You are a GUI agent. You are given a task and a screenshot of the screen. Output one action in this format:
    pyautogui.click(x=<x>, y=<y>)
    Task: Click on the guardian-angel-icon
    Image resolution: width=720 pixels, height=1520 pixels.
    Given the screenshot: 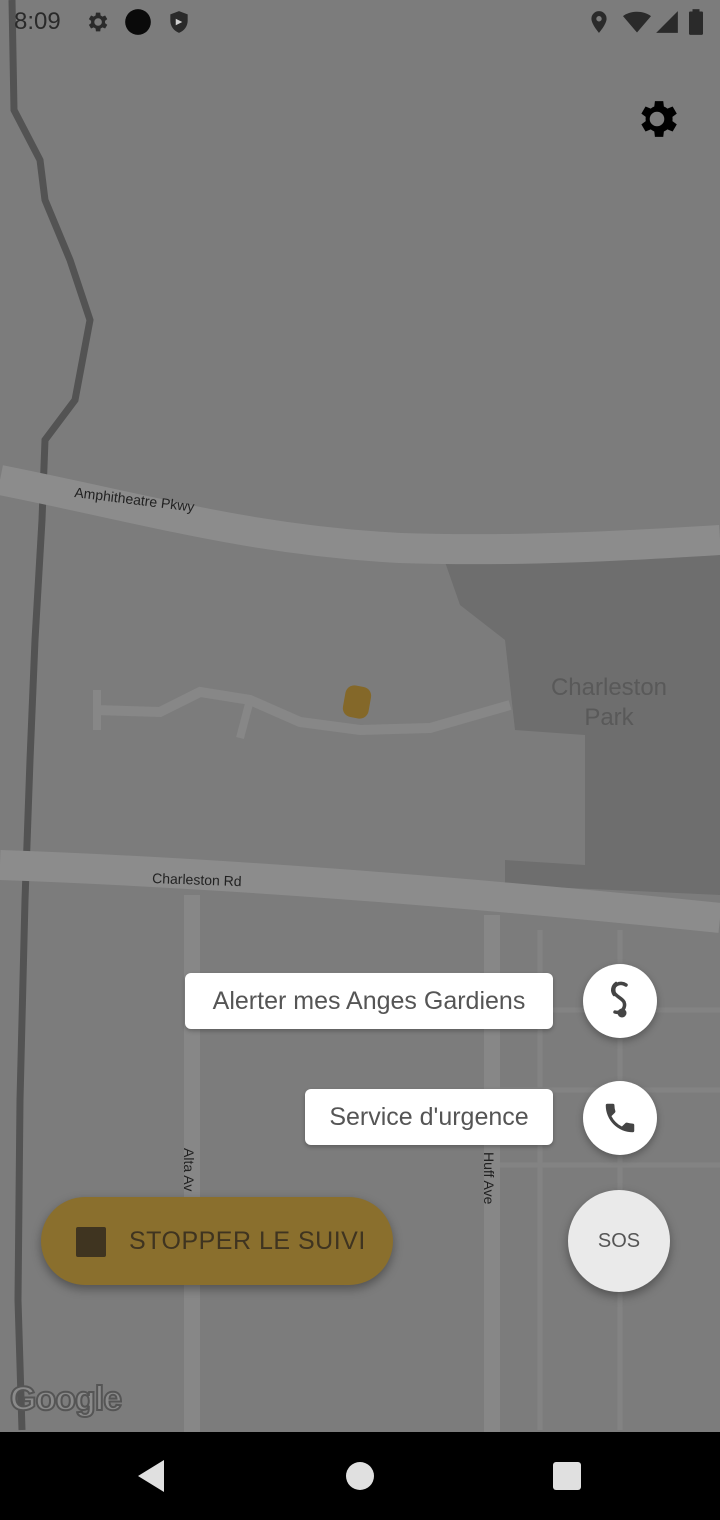 What is the action you would take?
    pyautogui.click(x=619, y=999)
    